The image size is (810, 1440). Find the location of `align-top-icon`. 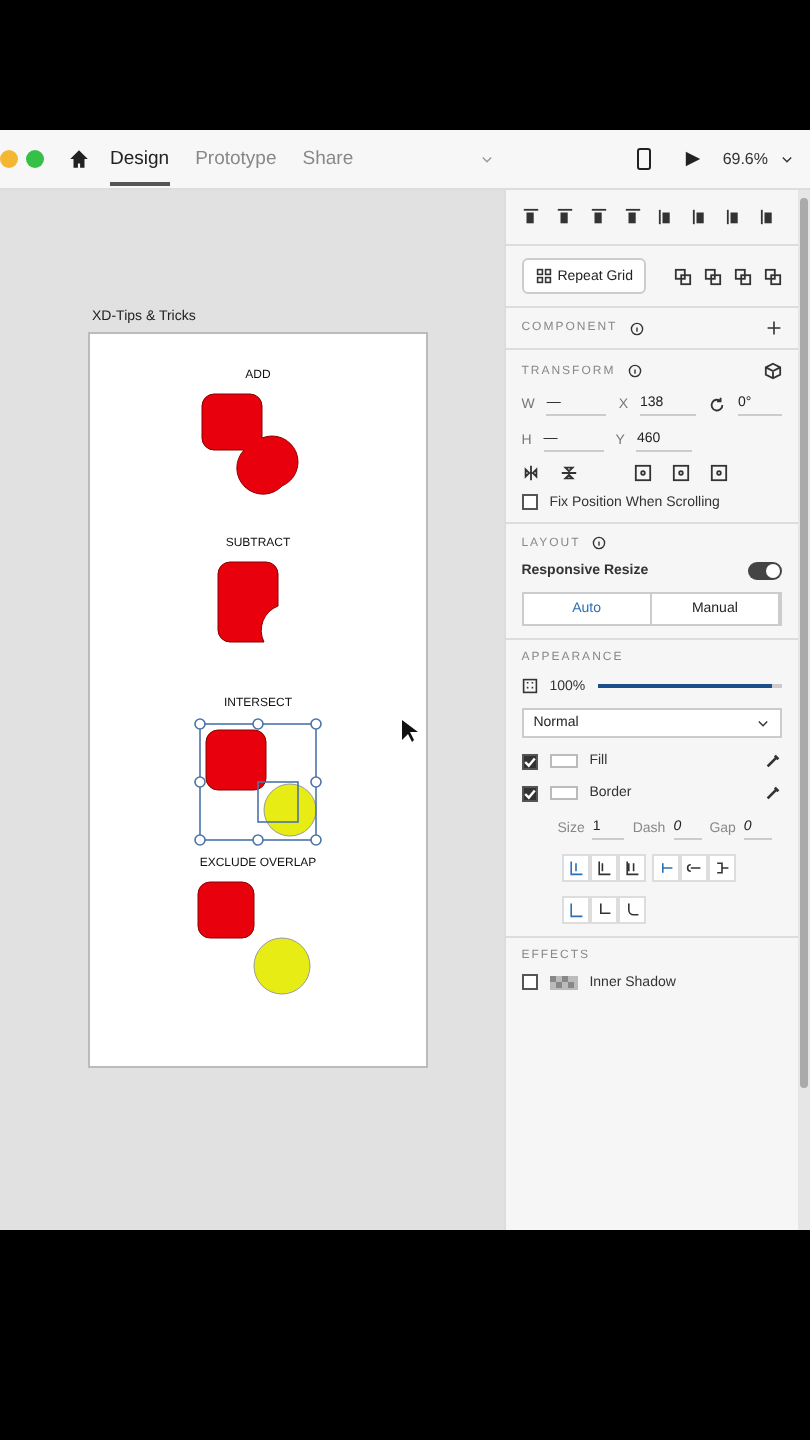

align-top-icon is located at coordinates (530, 217).